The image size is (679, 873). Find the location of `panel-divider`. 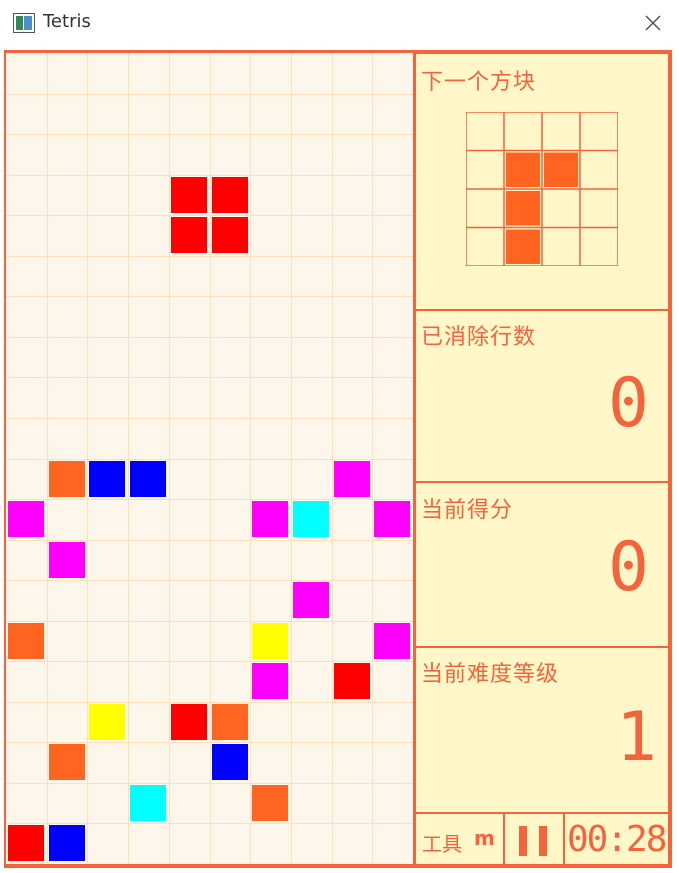

panel-divider is located at coordinates (414, 458).